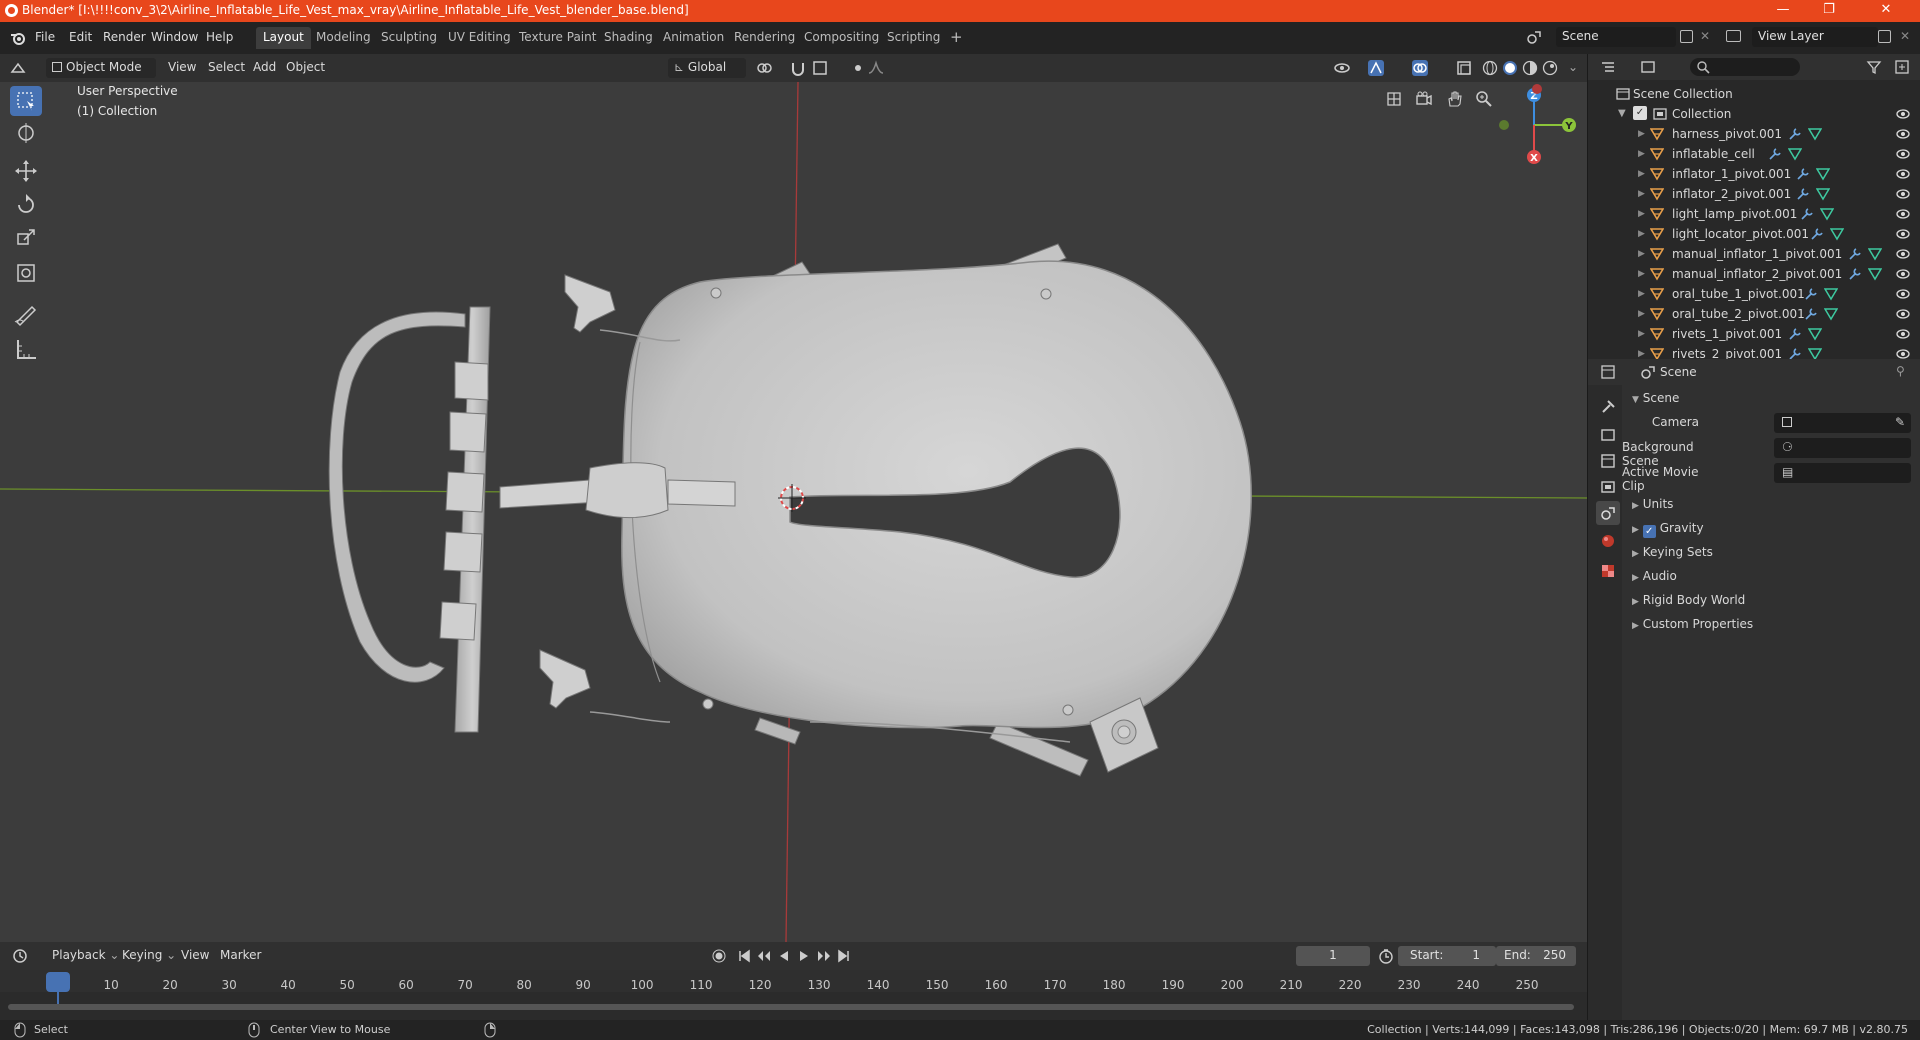 This screenshot has height=1040, width=1920. What do you see at coordinates (1842, 473) in the screenshot?
I see `active-movie-clip-field: ▤` at bounding box center [1842, 473].